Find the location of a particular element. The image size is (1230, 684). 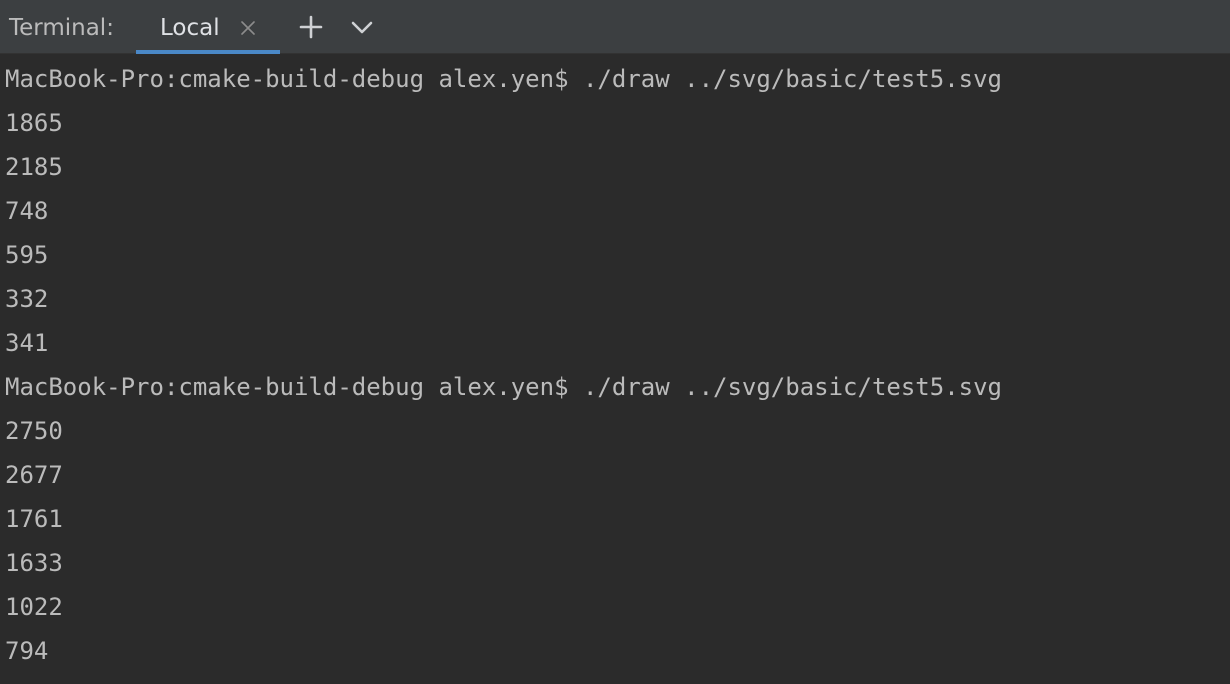

terminal-line: 794 is located at coordinates (27, 651).